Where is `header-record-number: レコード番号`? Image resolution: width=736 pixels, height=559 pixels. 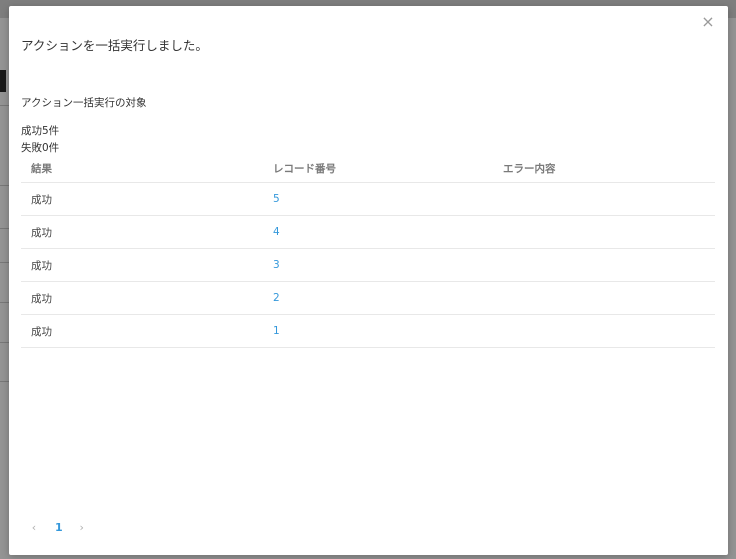 header-record-number: レコード番号 is located at coordinates (304, 169).